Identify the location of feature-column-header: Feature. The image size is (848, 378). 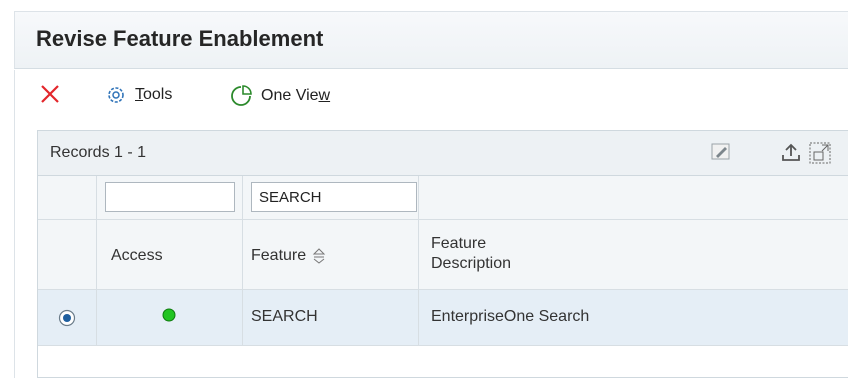
(331, 254).